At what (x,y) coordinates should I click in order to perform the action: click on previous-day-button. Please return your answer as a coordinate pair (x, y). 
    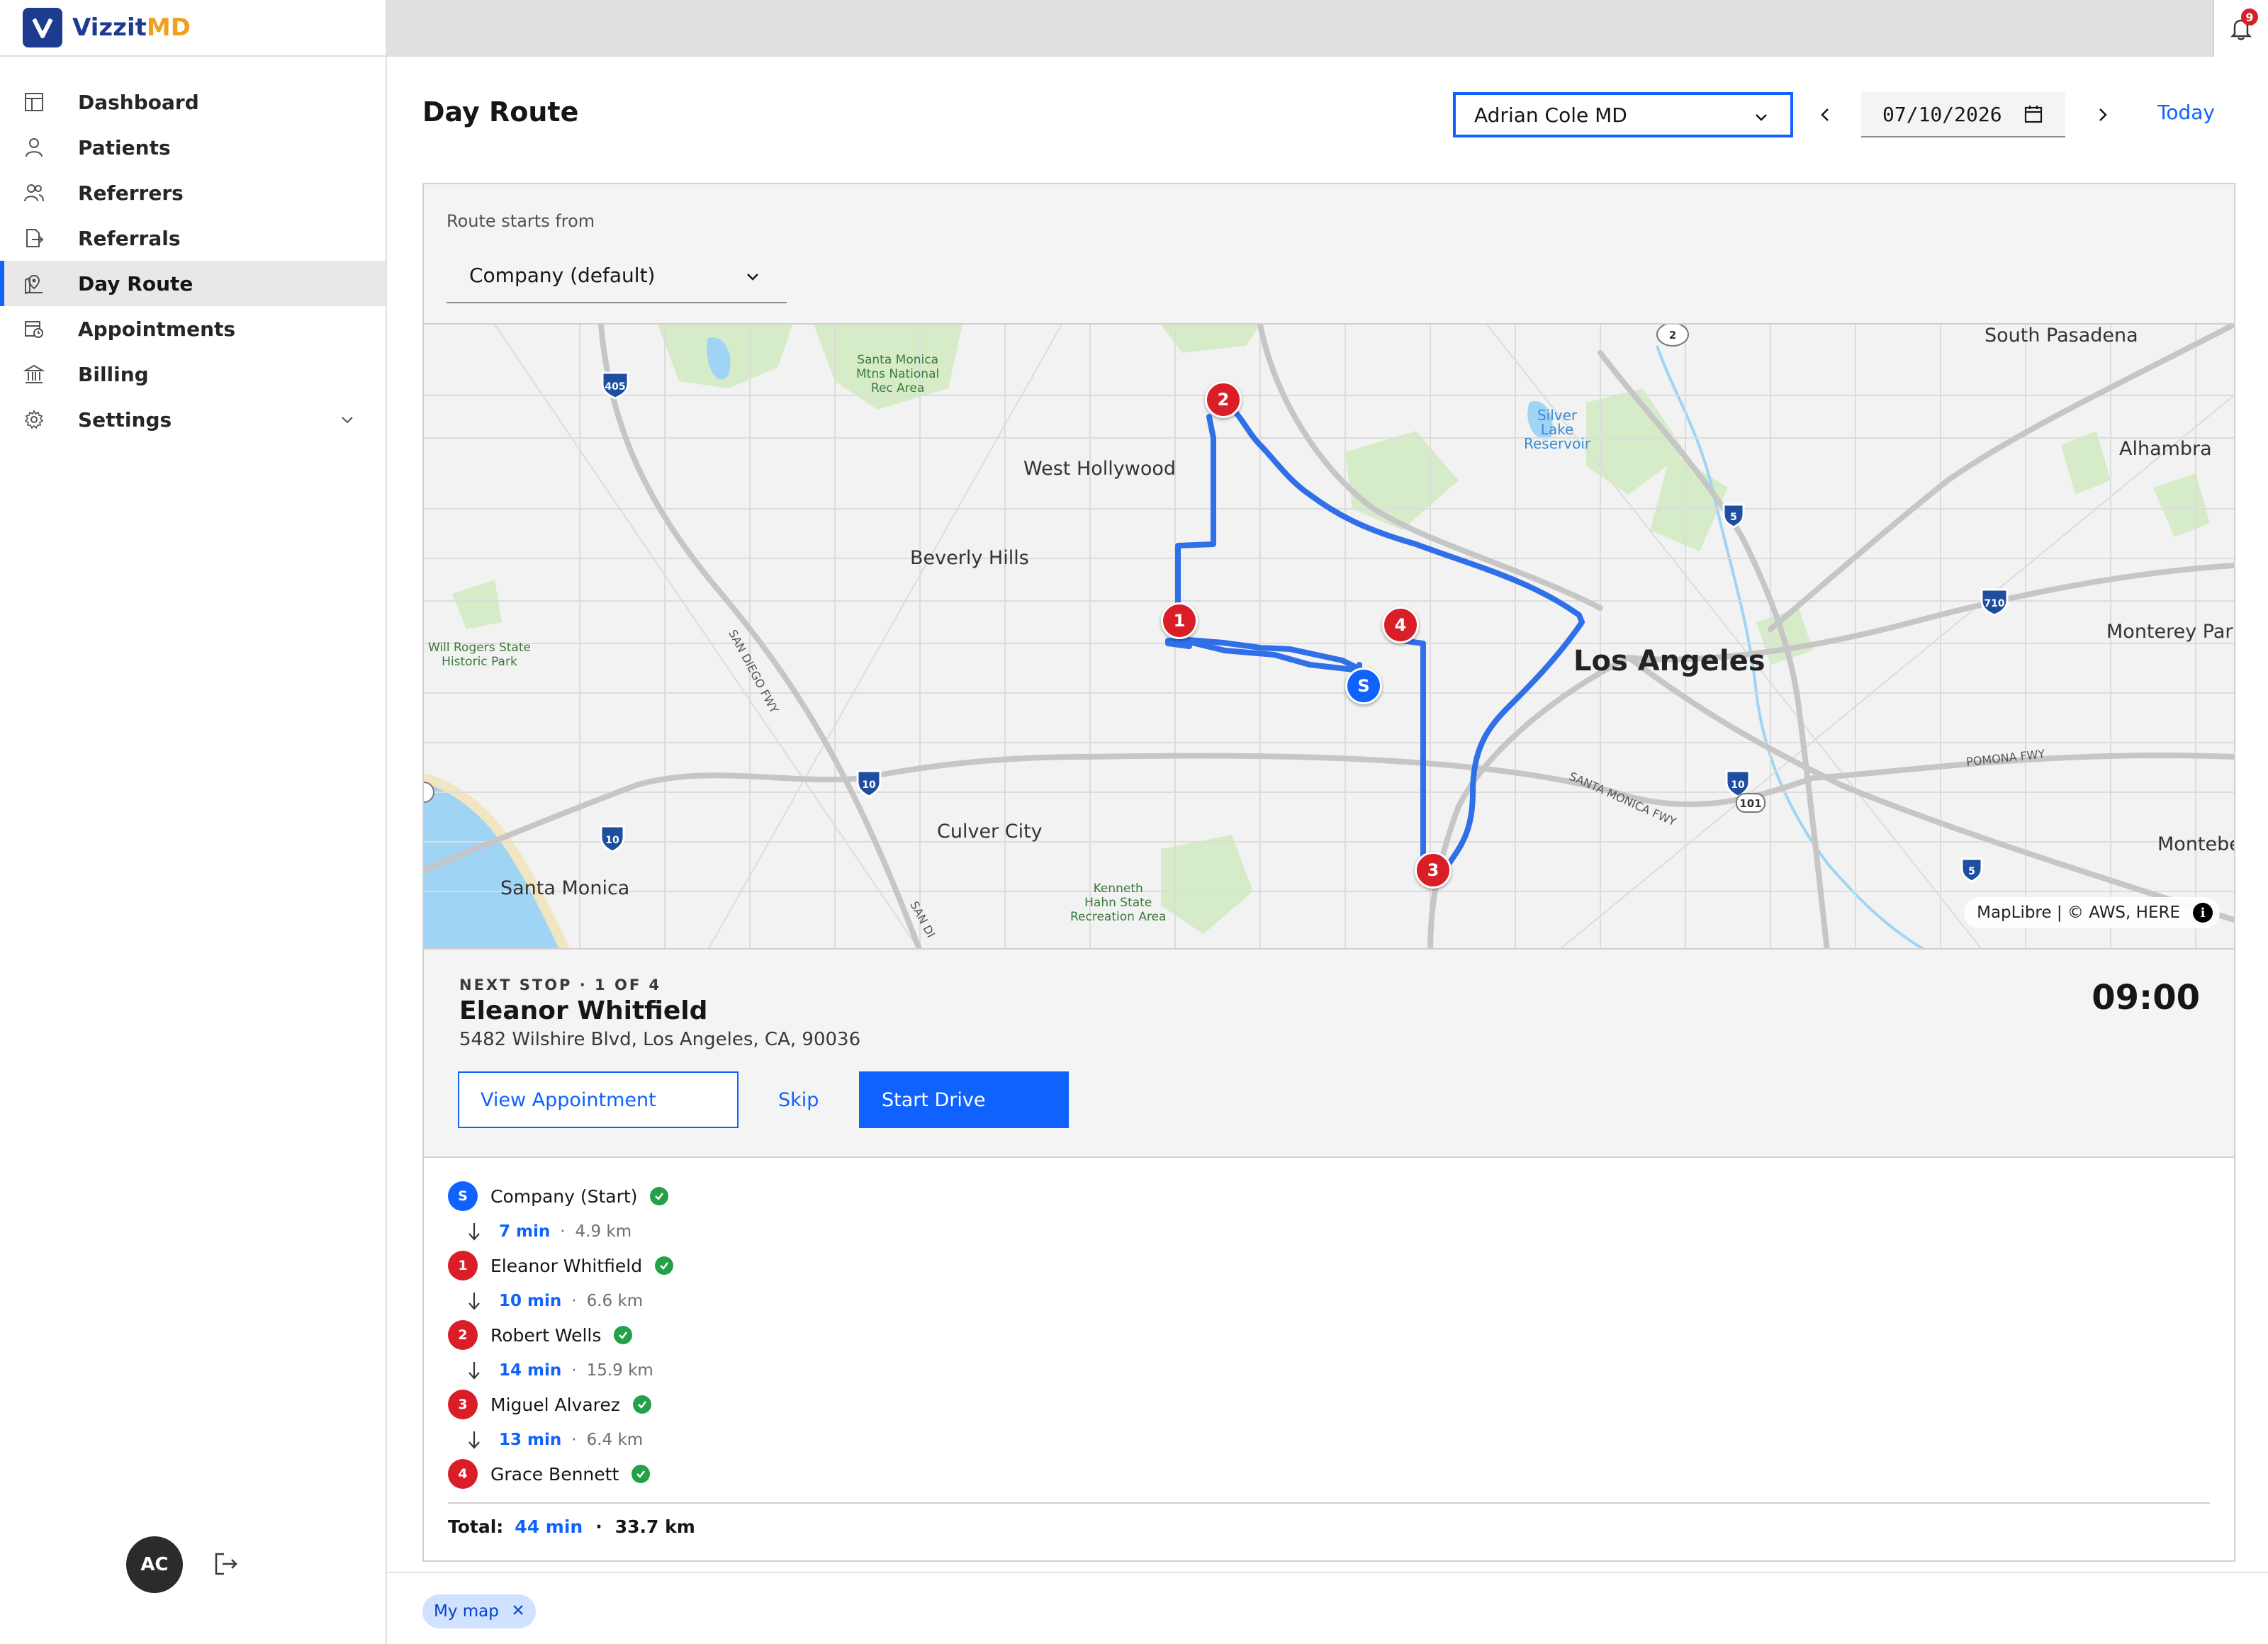
    Looking at the image, I should click on (1825, 116).